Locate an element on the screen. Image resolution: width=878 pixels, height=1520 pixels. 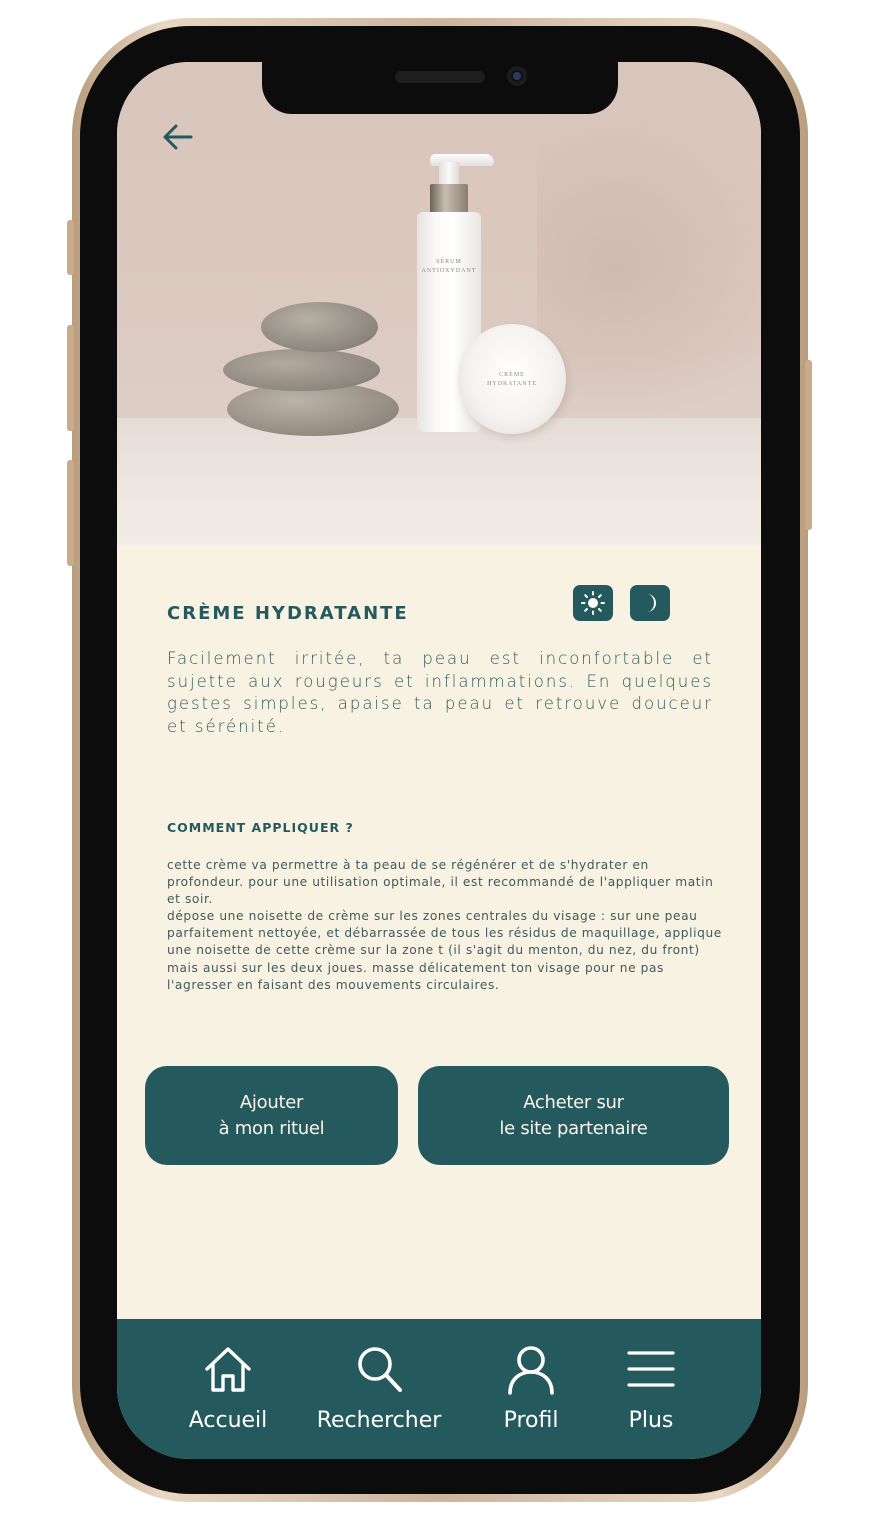
nav-label-more: Plus is located at coordinates (651, 1420).